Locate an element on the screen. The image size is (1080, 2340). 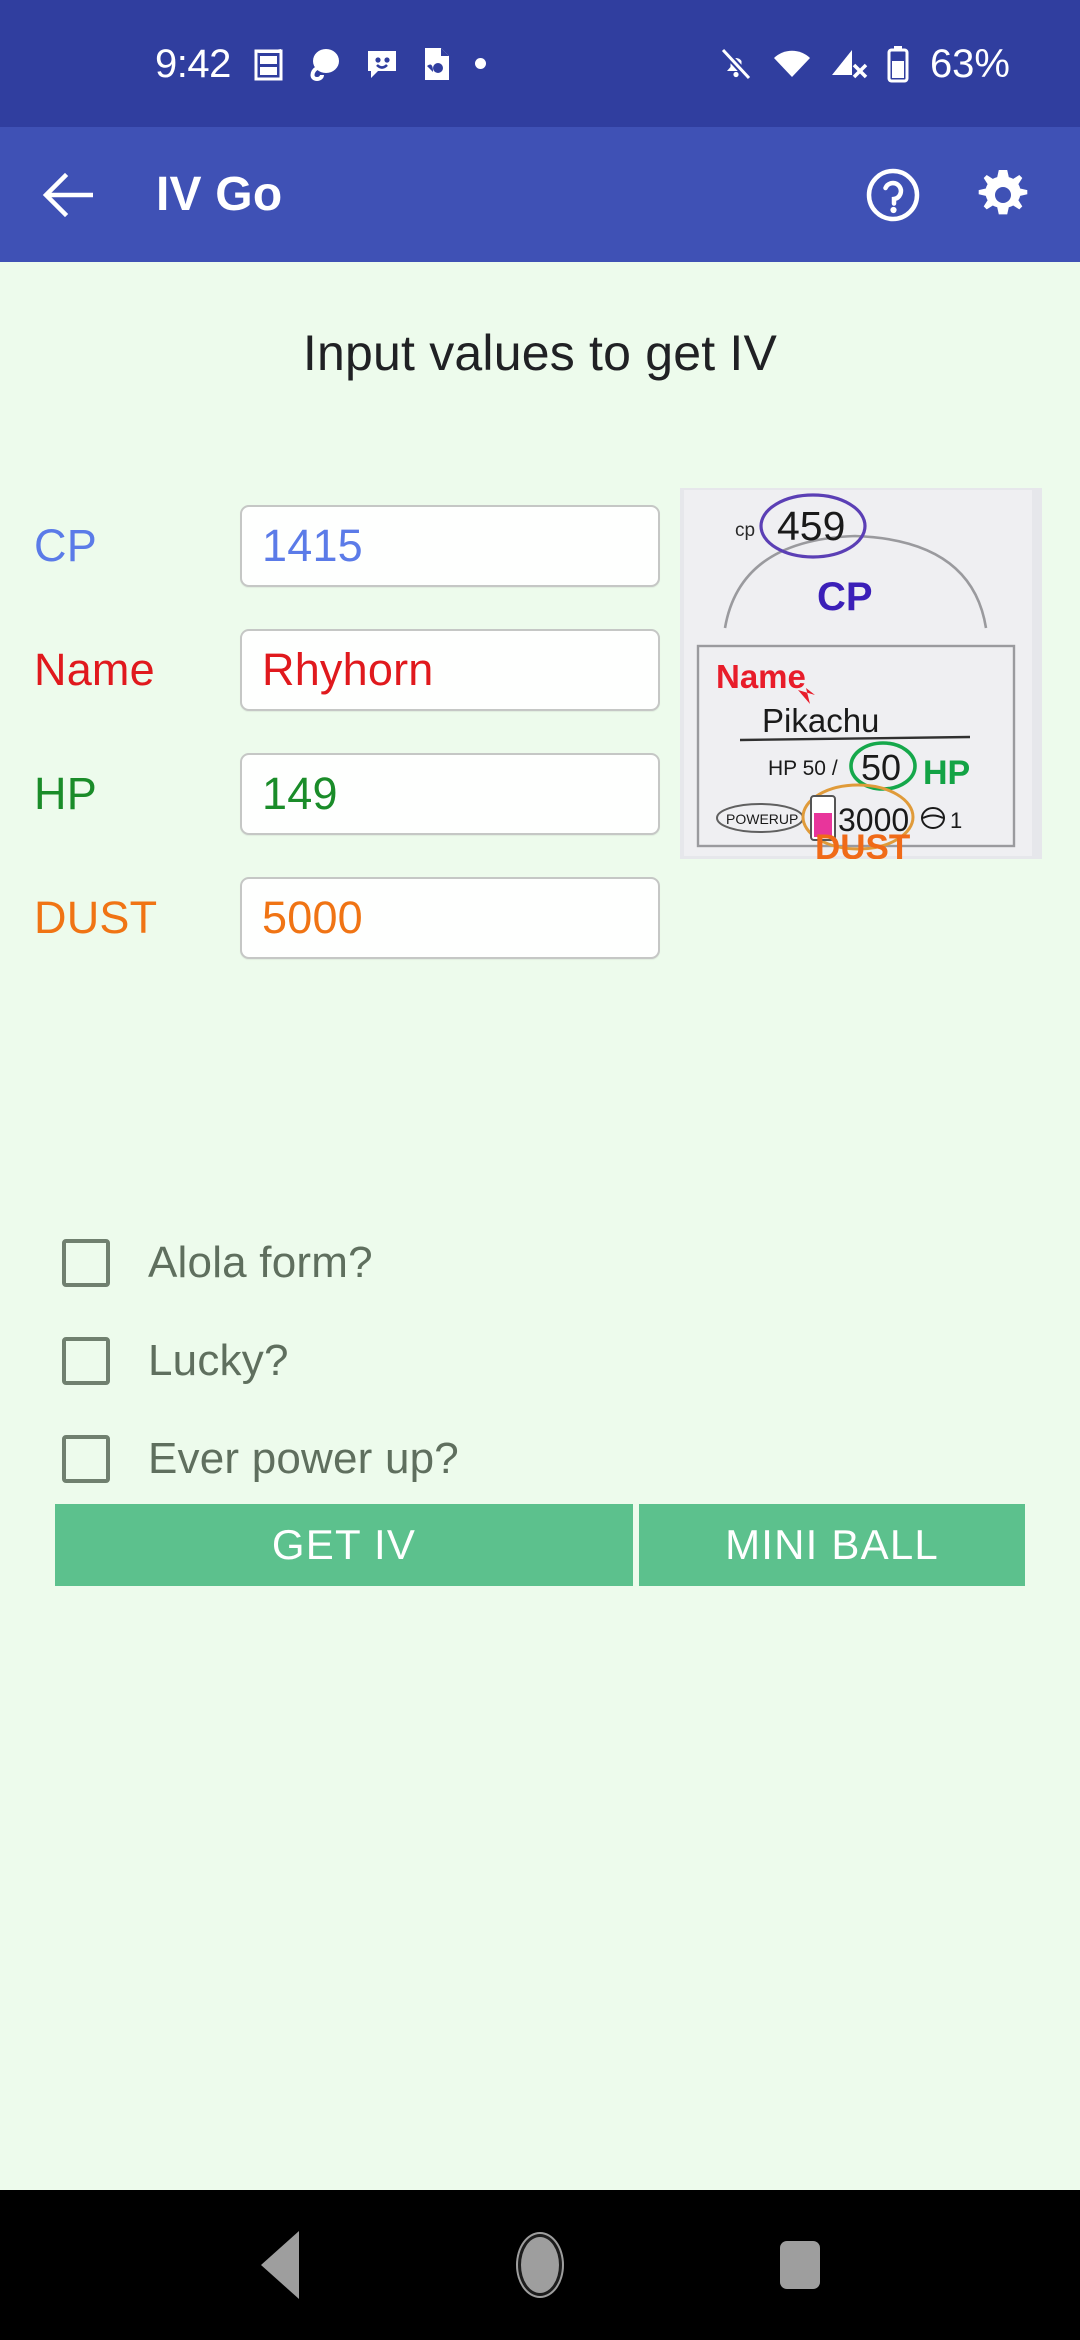
field-row-name: Name is located at coordinates (330, 670).